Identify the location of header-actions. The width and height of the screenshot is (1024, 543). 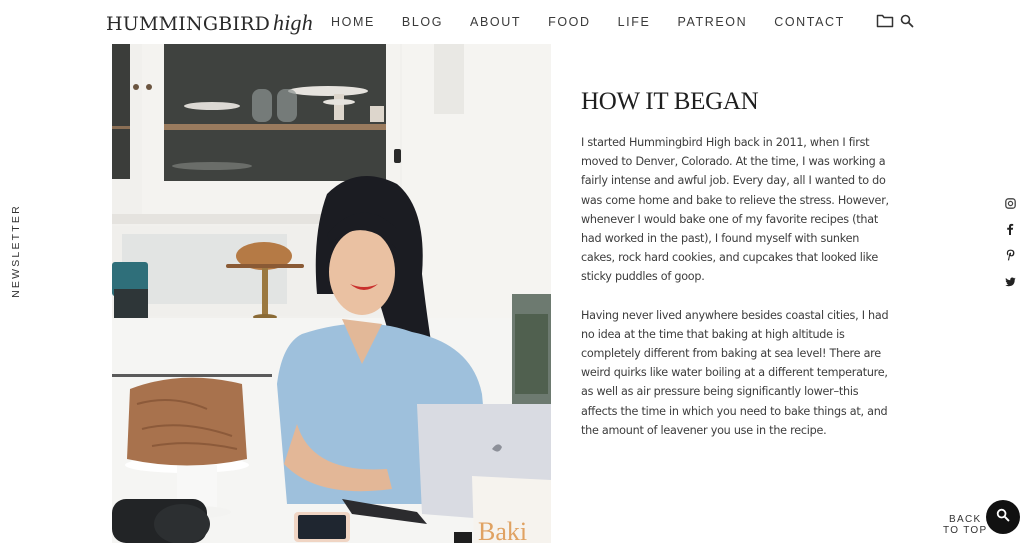
(895, 23).